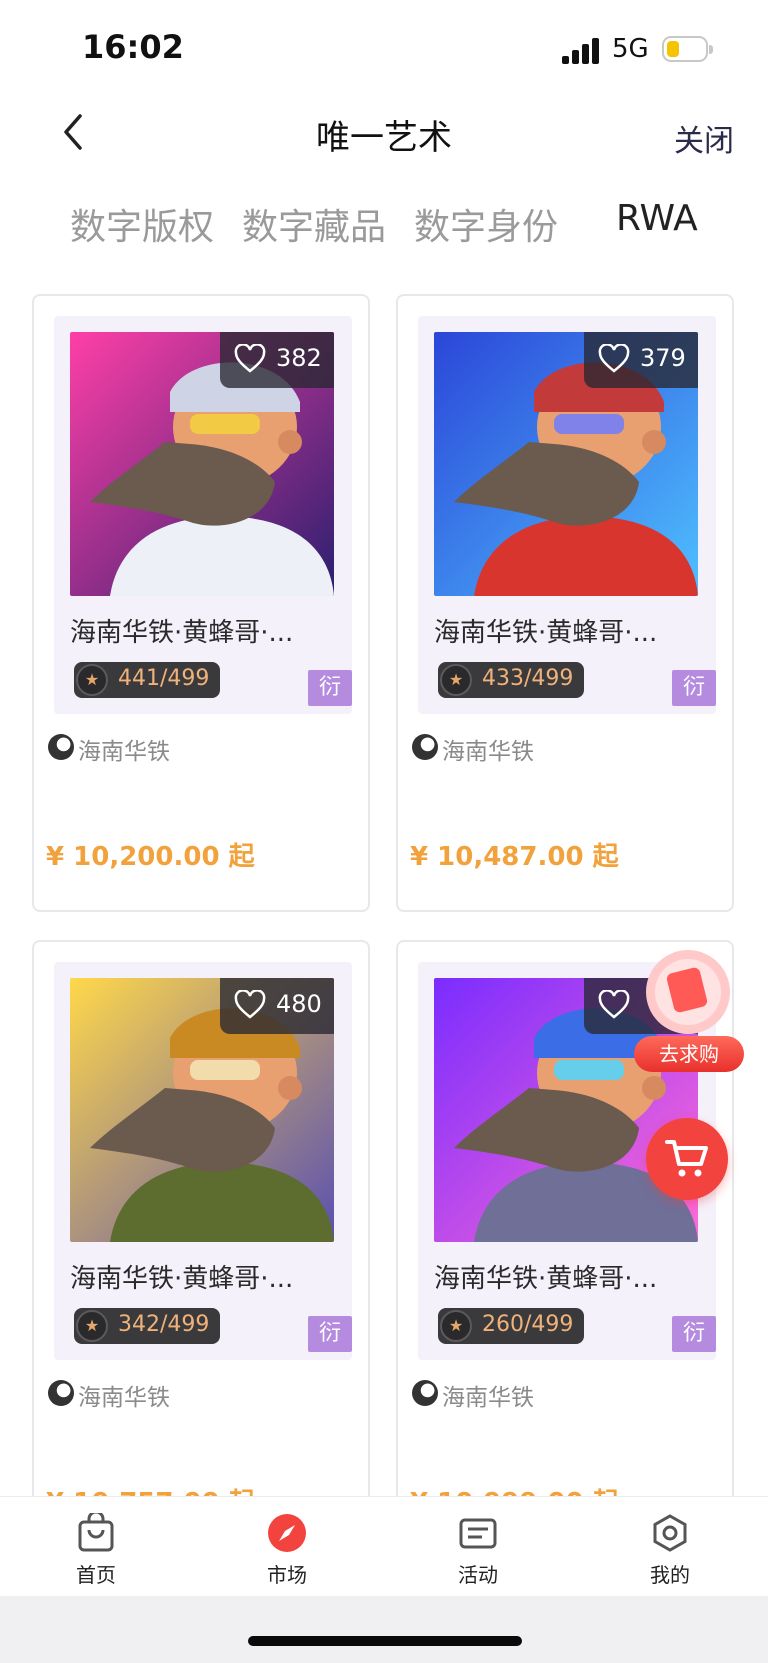 The image size is (768, 1663). I want to click on seek-to-buy-button: 去求购, so click(686, 1015).